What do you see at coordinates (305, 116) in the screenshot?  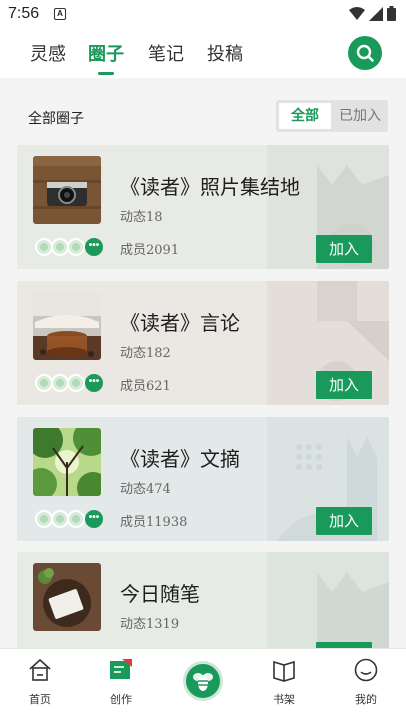 I see `filter-all-button: 全部` at bounding box center [305, 116].